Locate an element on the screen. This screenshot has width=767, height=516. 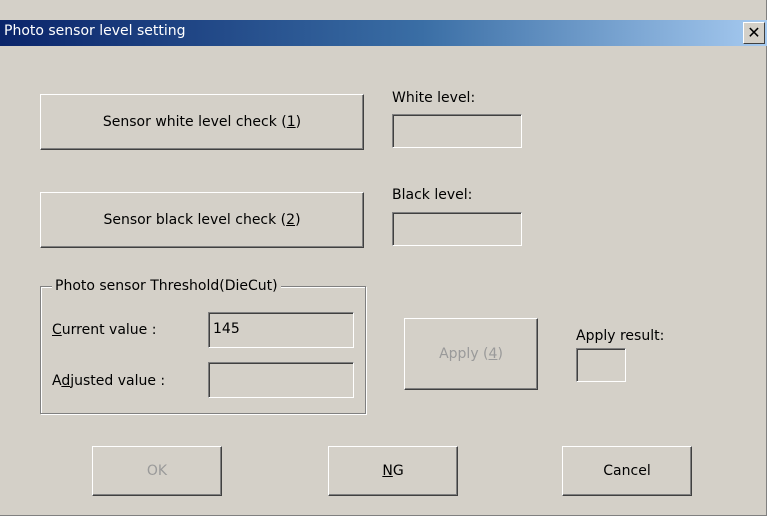
ng-button: NG is located at coordinates (393, 471).